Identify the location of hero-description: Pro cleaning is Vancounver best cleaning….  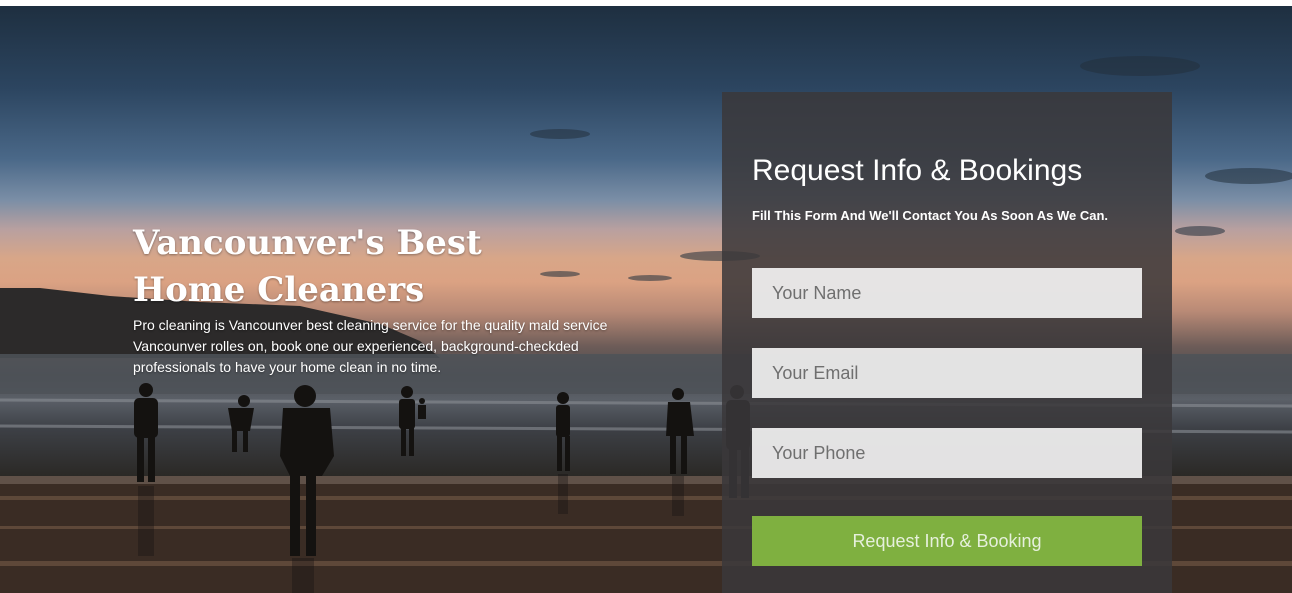
(370, 346).